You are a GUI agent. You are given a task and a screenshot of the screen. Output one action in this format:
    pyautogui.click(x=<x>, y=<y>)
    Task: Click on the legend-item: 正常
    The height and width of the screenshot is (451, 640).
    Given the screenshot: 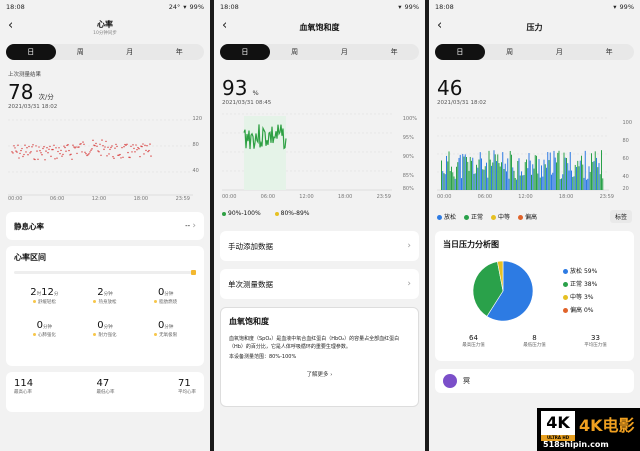 What is the action you would take?
    pyautogui.click(x=473, y=216)
    